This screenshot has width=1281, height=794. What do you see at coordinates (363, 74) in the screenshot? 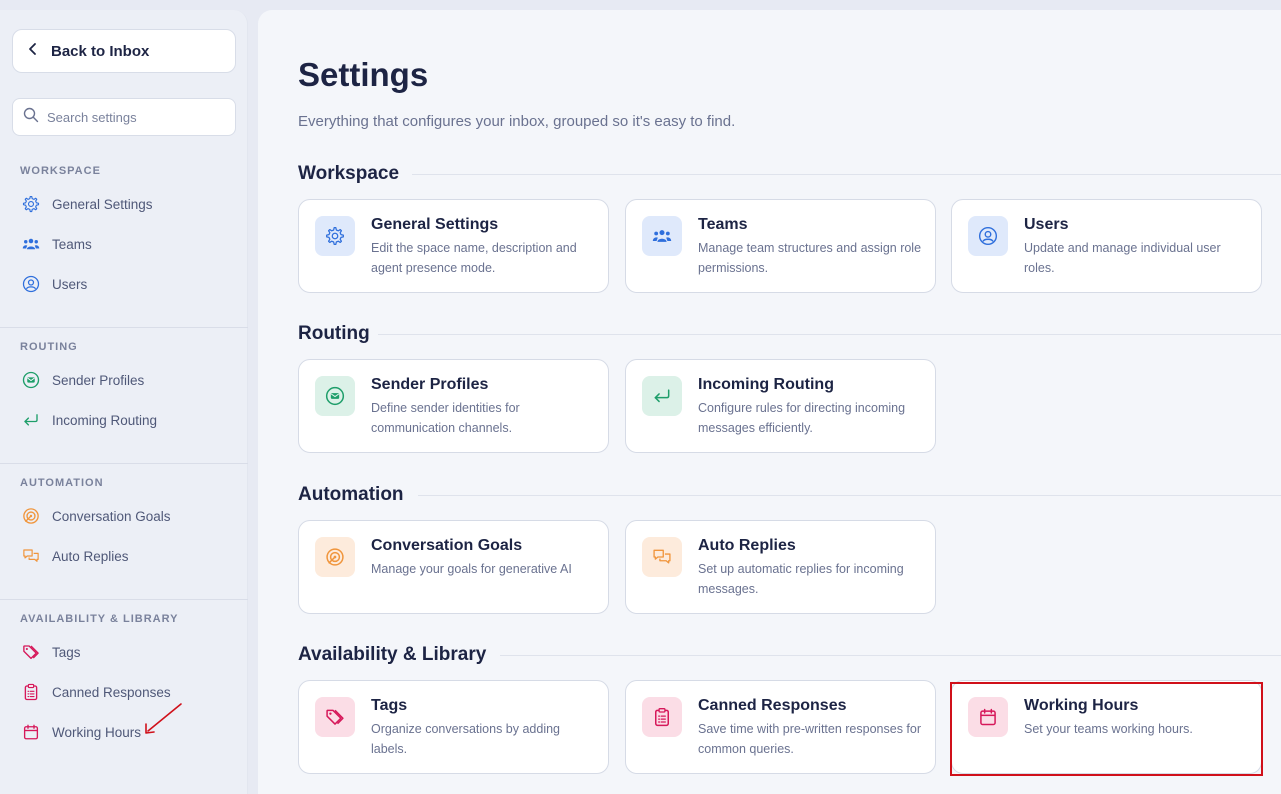
I see `page-title: Settings` at bounding box center [363, 74].